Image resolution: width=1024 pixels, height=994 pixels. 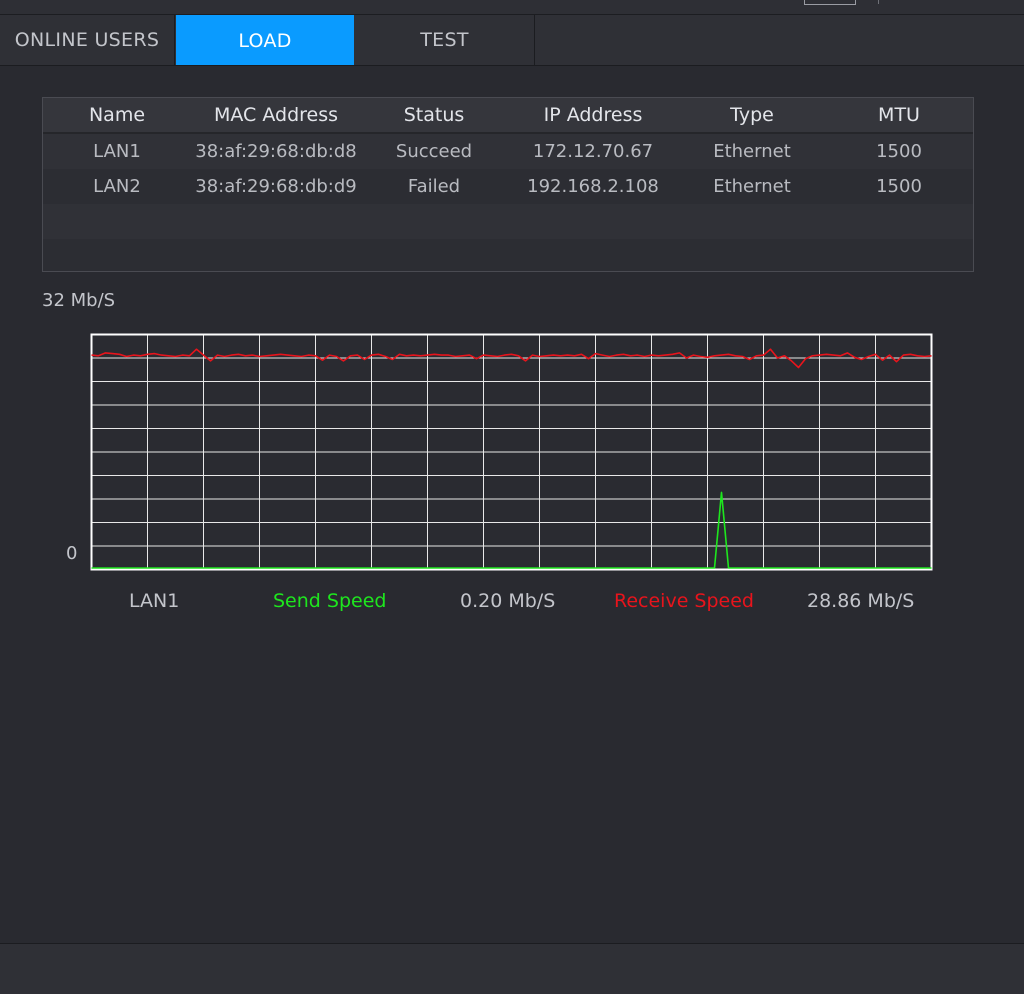 What do you see at coordinates (276, 186) in the screenshot?
I see `cell-mac: 38:af:29:68:db:d9` at bounding box center [276, 186].